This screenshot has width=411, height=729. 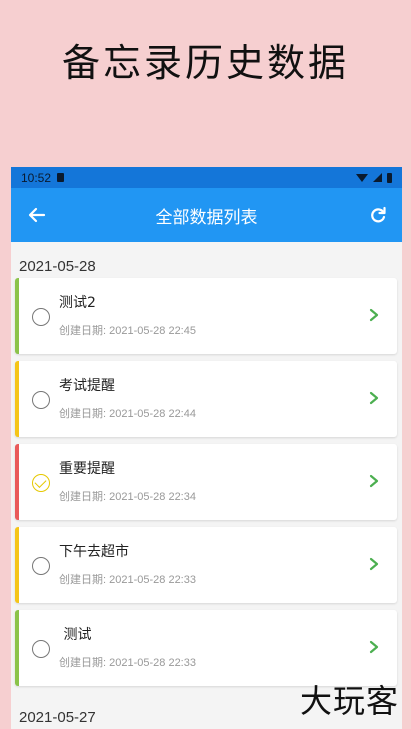 What do you see at coordinates (349, 701) in the screenshot?
I see `watermark: 大玩客` at bounding box center [349, 701].